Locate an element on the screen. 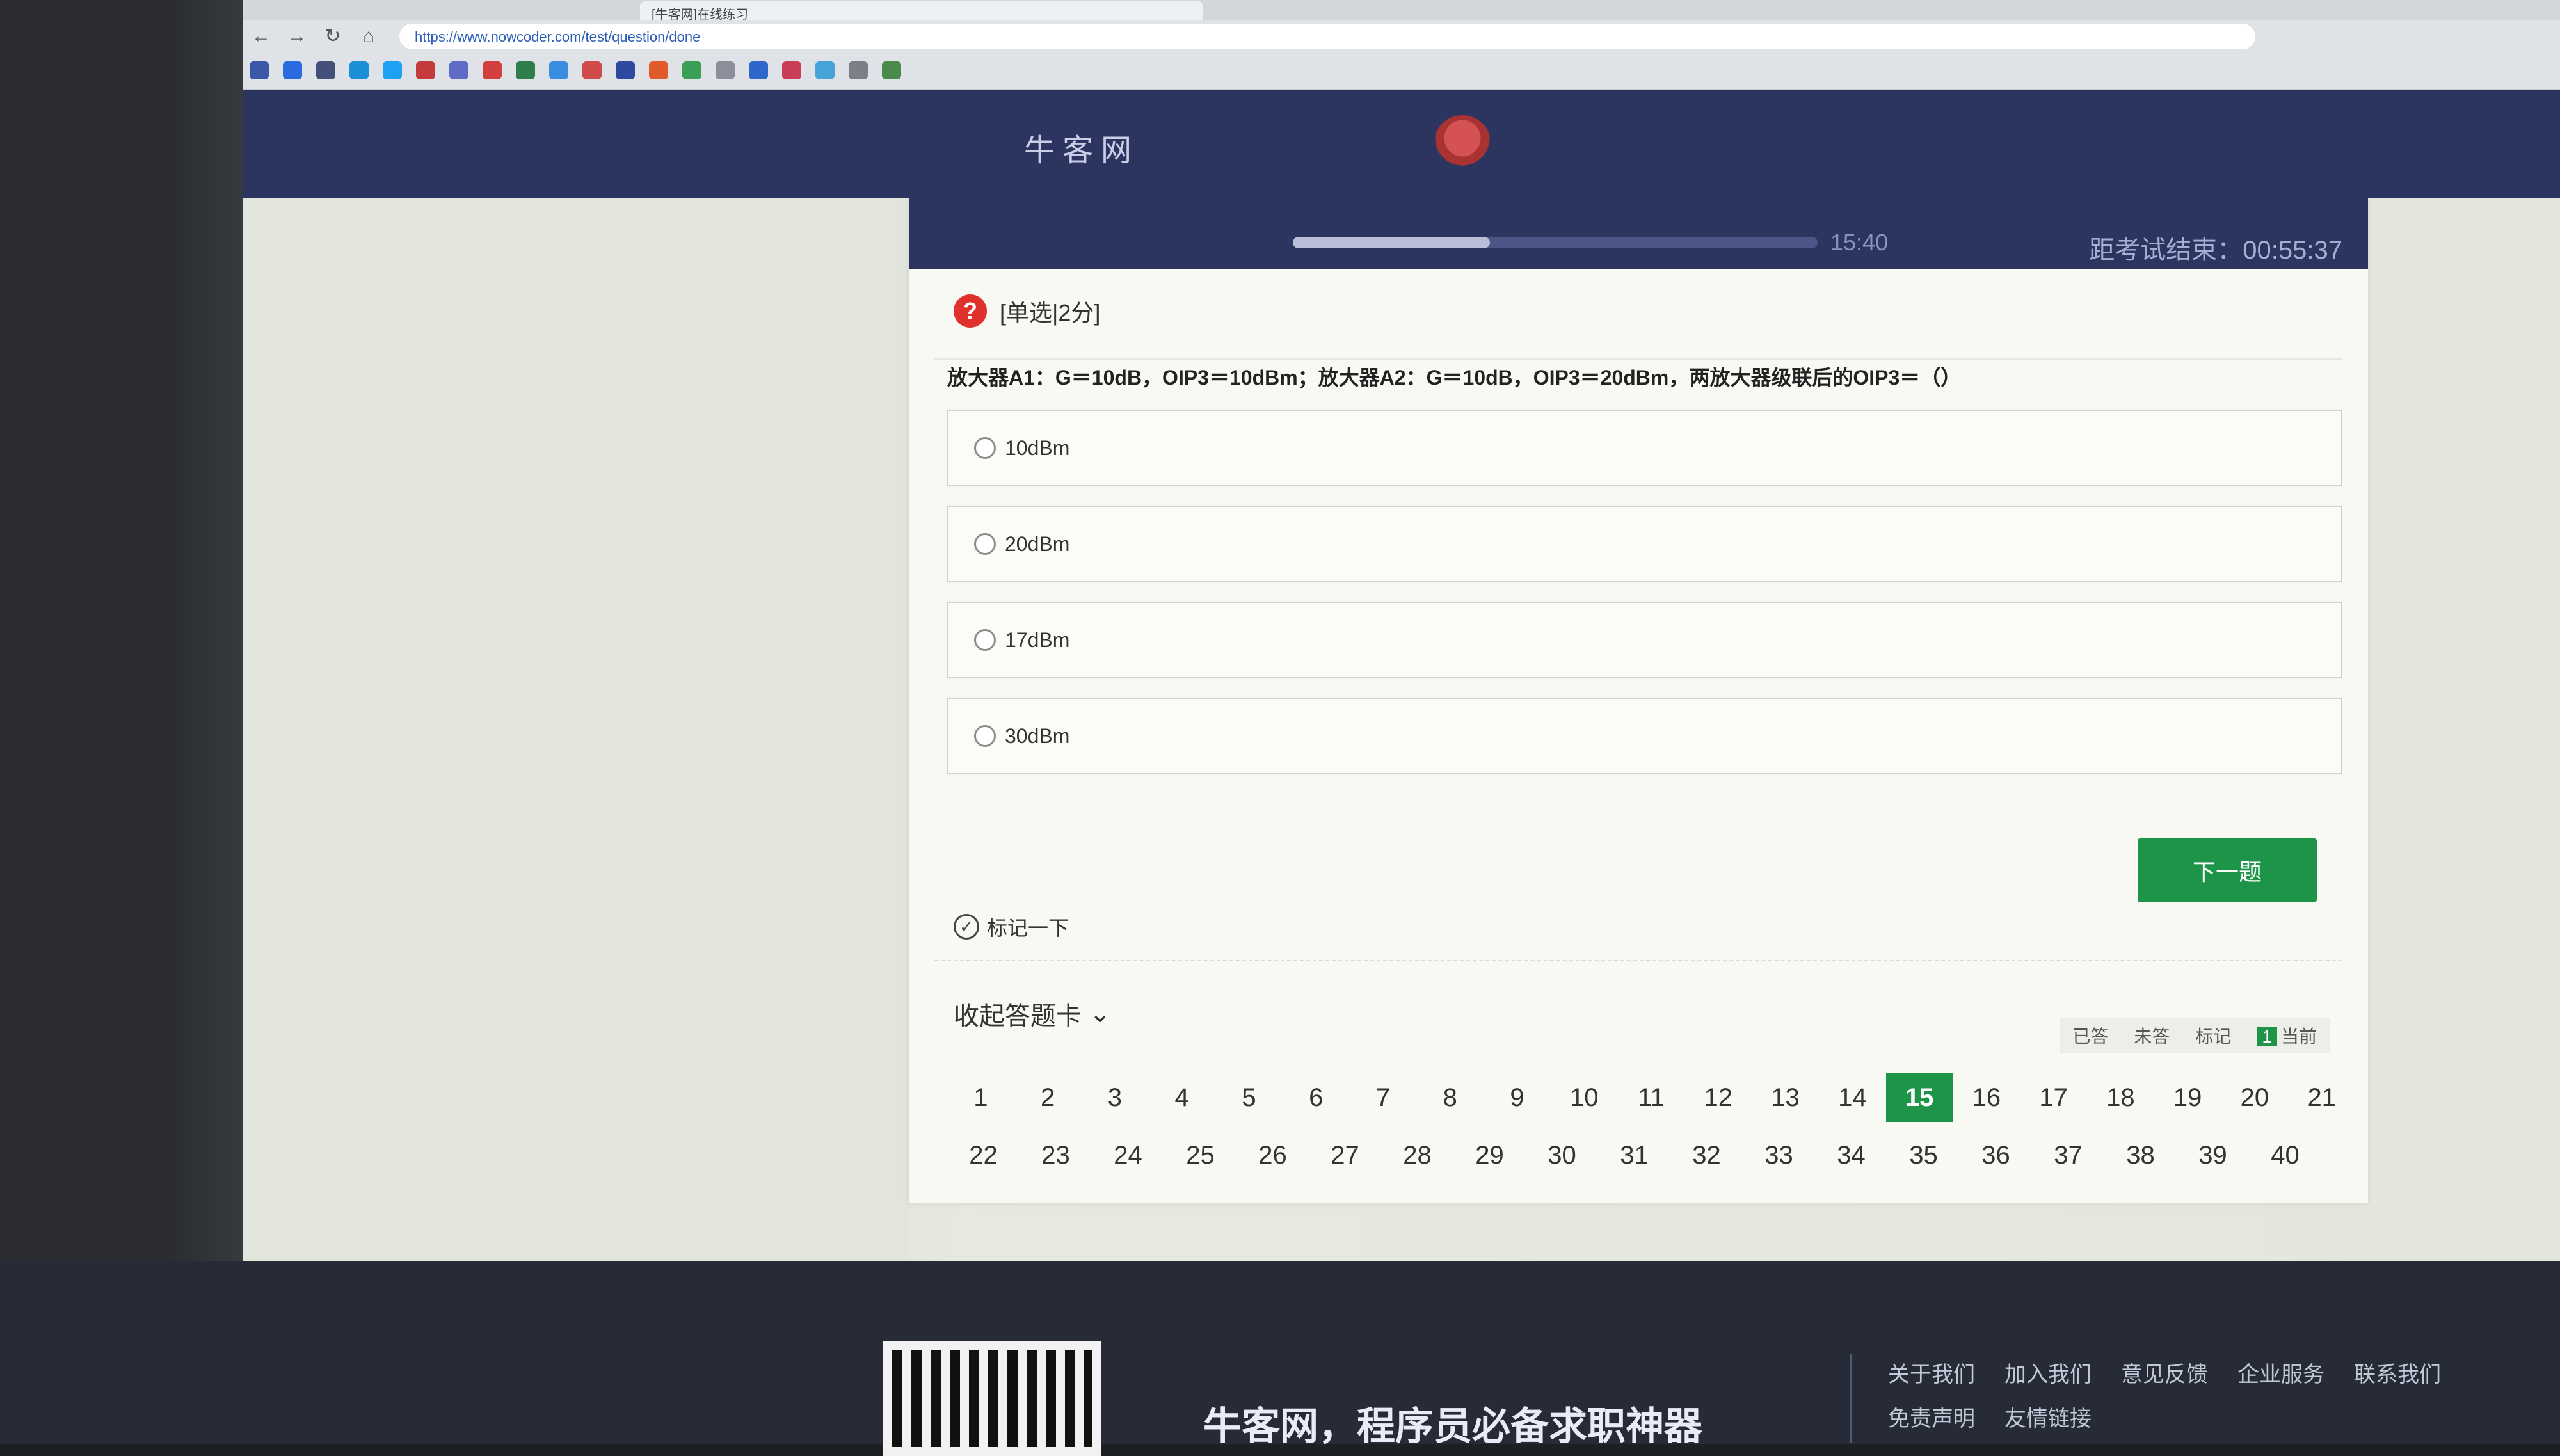 The height and width of the screenshot is (1456, 2560). site-logo: 牛客网 is located at coordinates (1081, 147).